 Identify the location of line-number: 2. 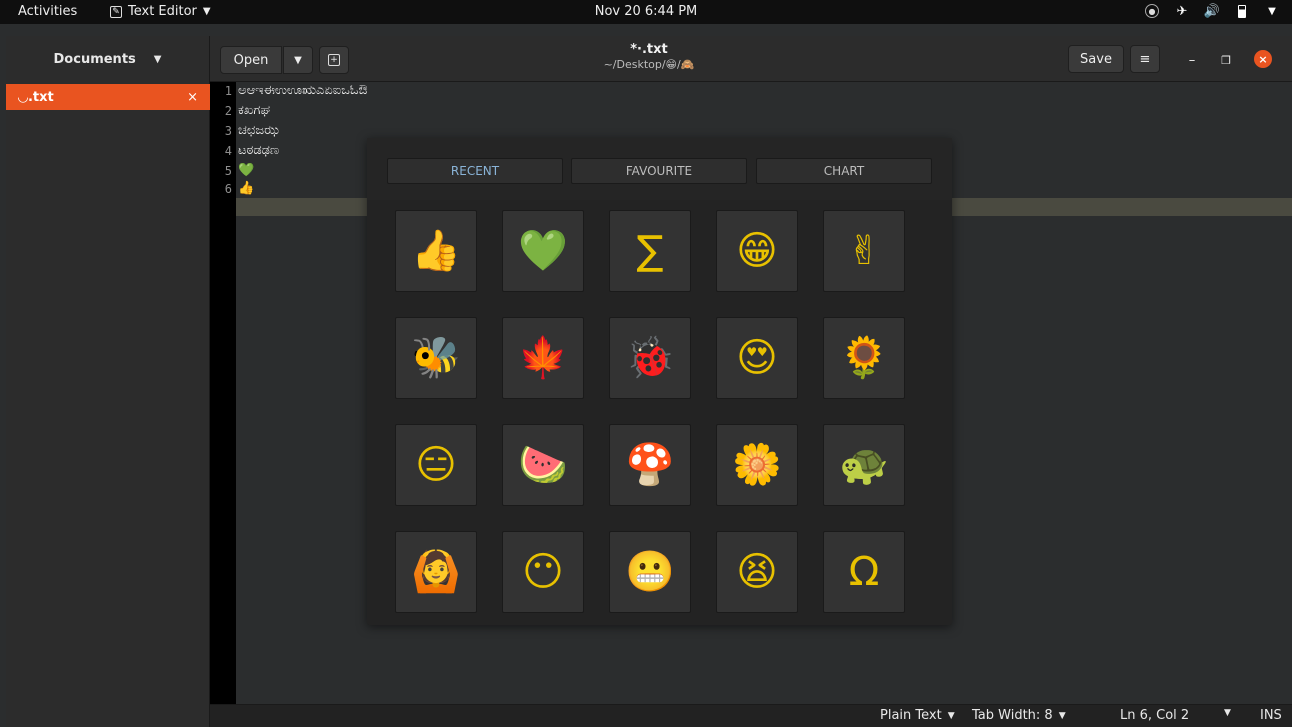
(228, 111).